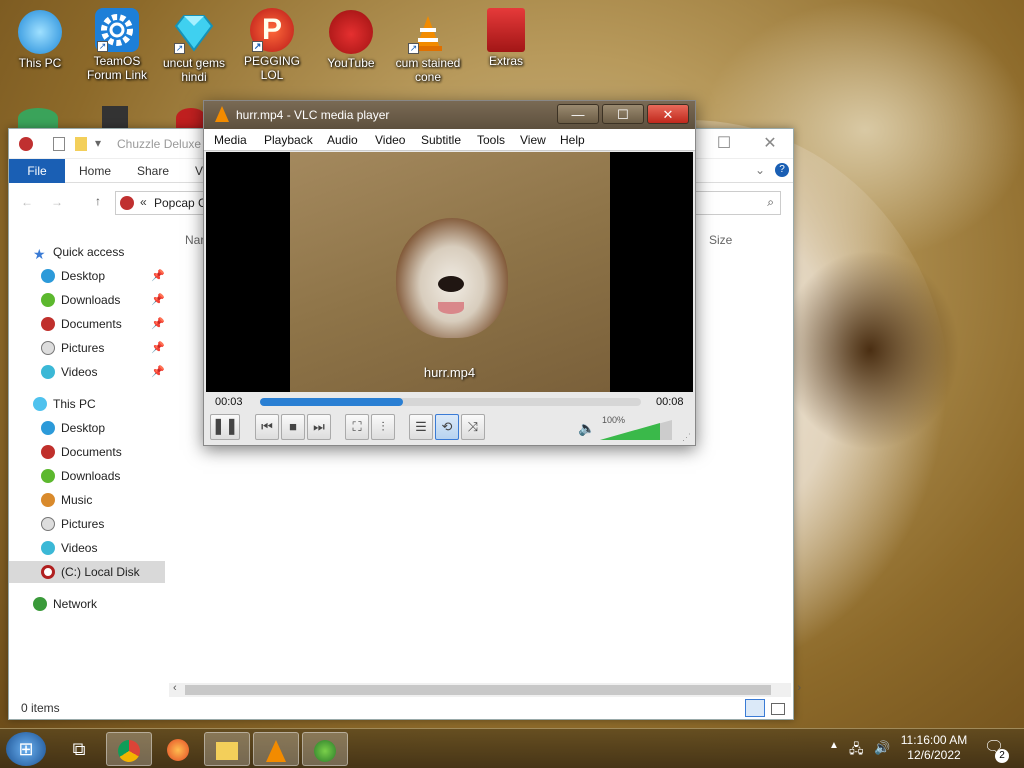 This screenshot has height=768, width=1024. What do you see at coordinates (770, 202) in the screenshot?
I see `search-icon: ⌕` at bounding box center [770, 202].